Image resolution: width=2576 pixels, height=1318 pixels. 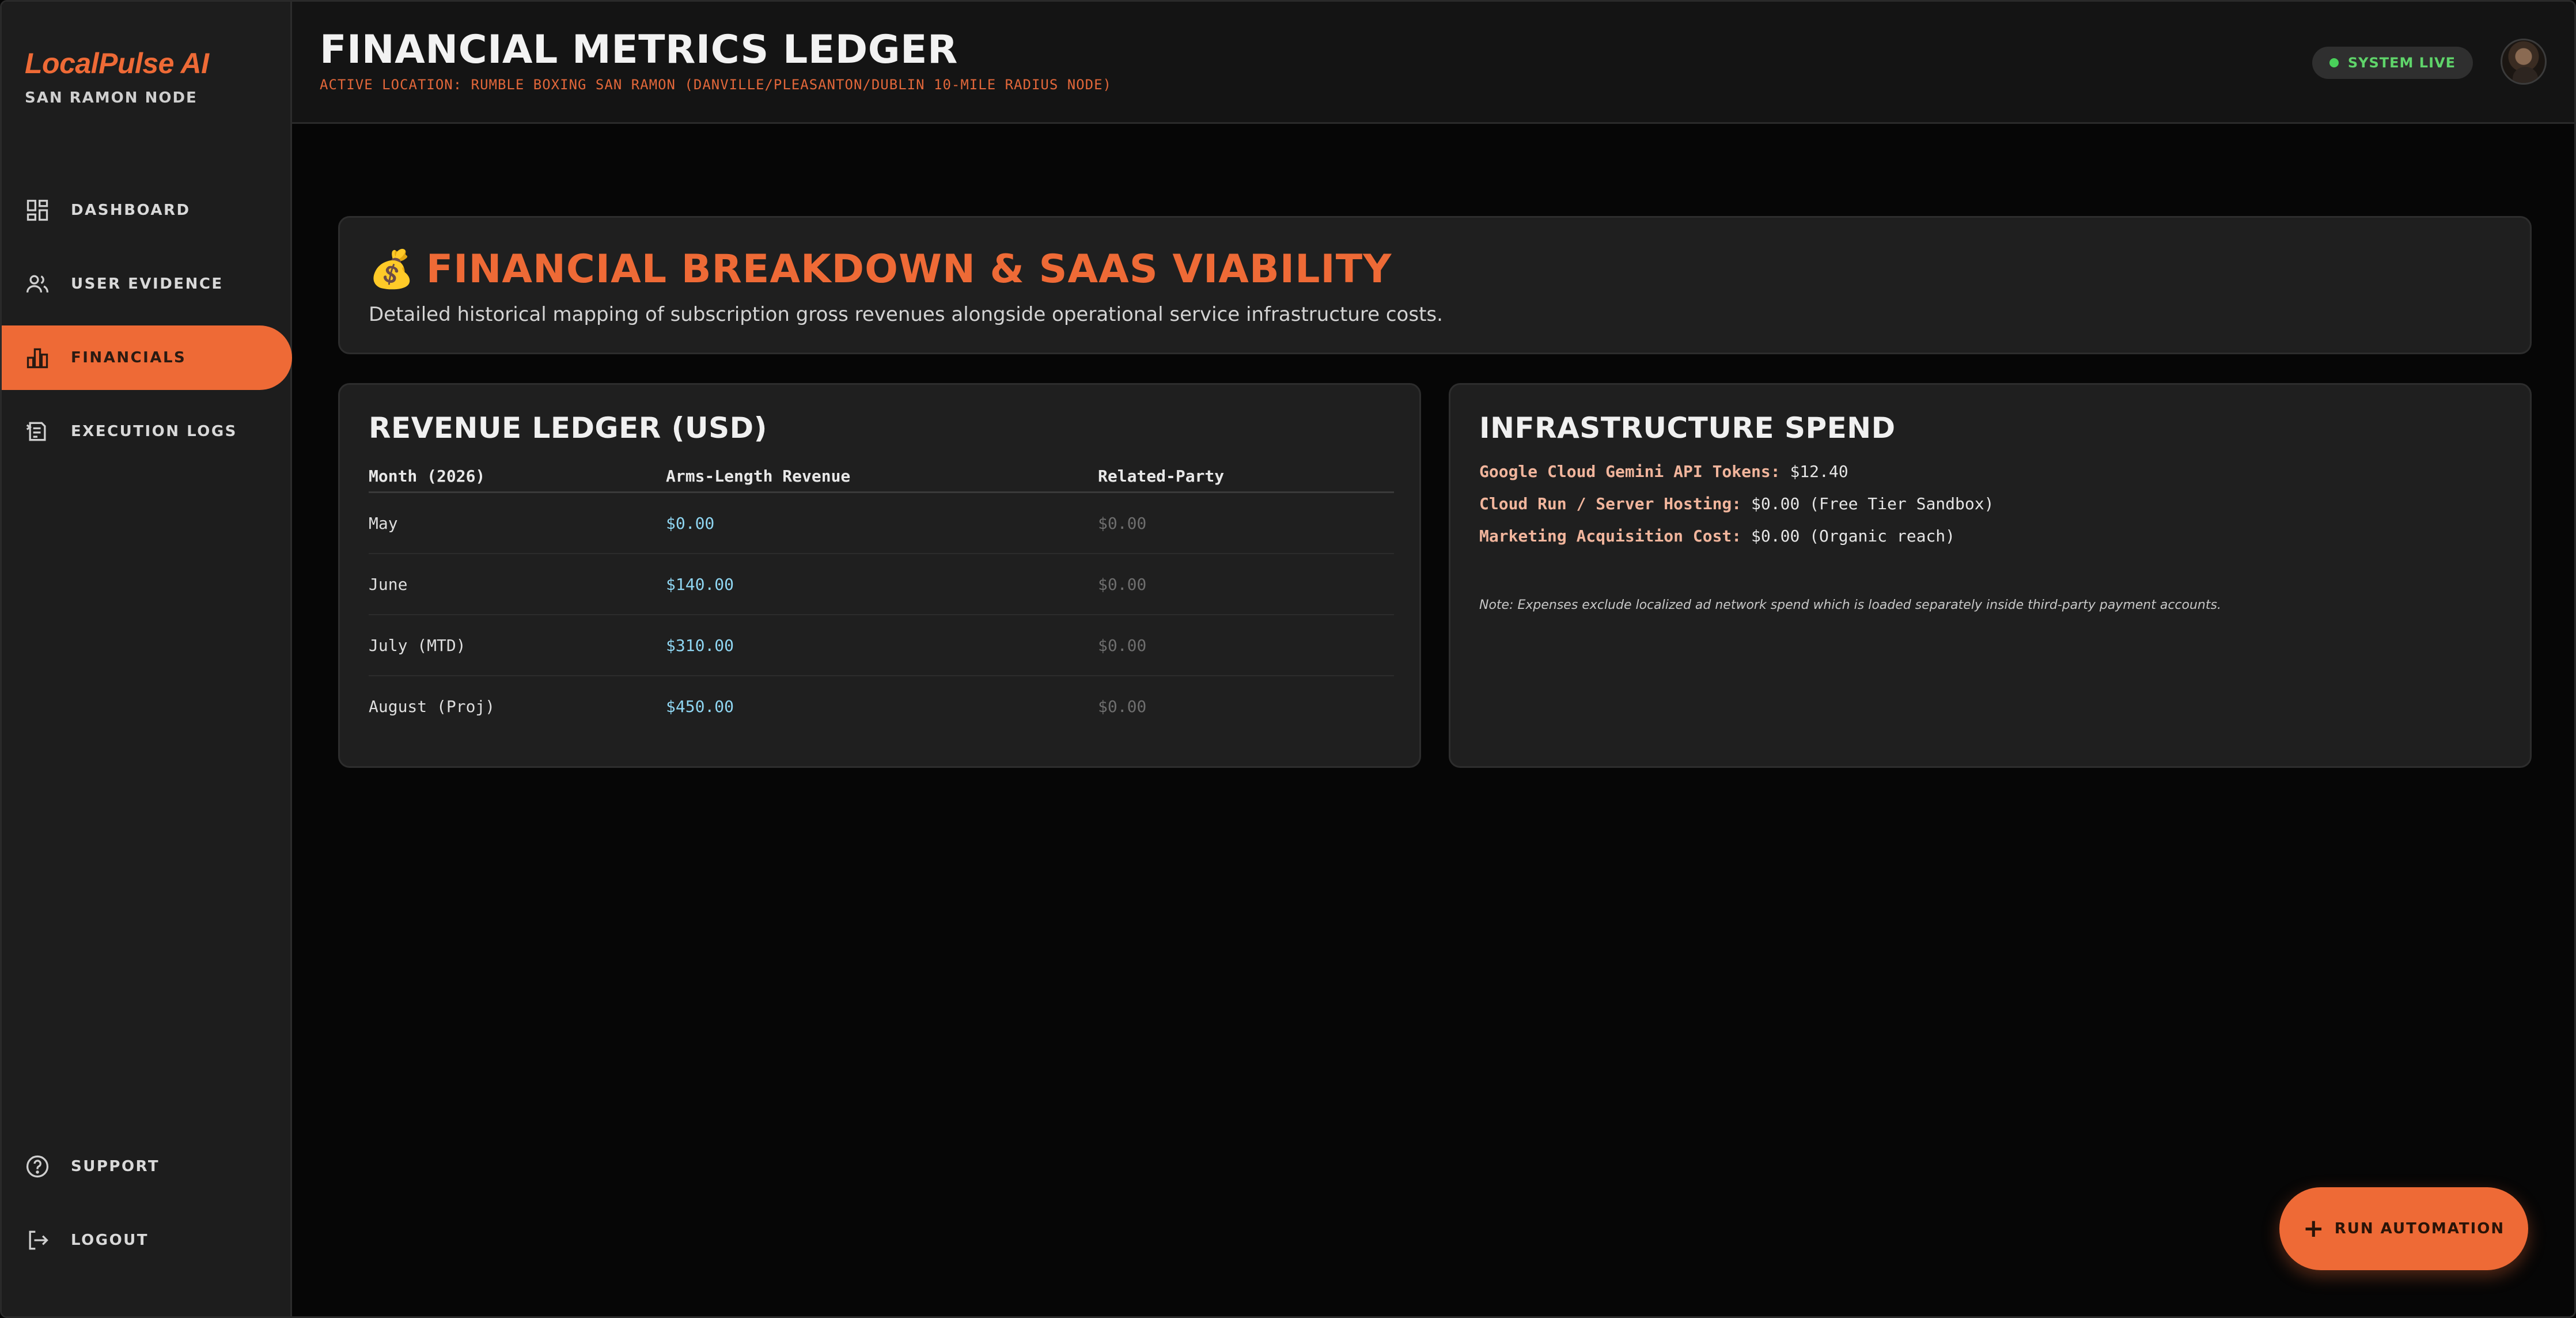 What do you see at coordinates (881, 706) in the screenshot?
I see `table-row: August (Proj) $450.00 $0.00` at bounding box center [881, 706].